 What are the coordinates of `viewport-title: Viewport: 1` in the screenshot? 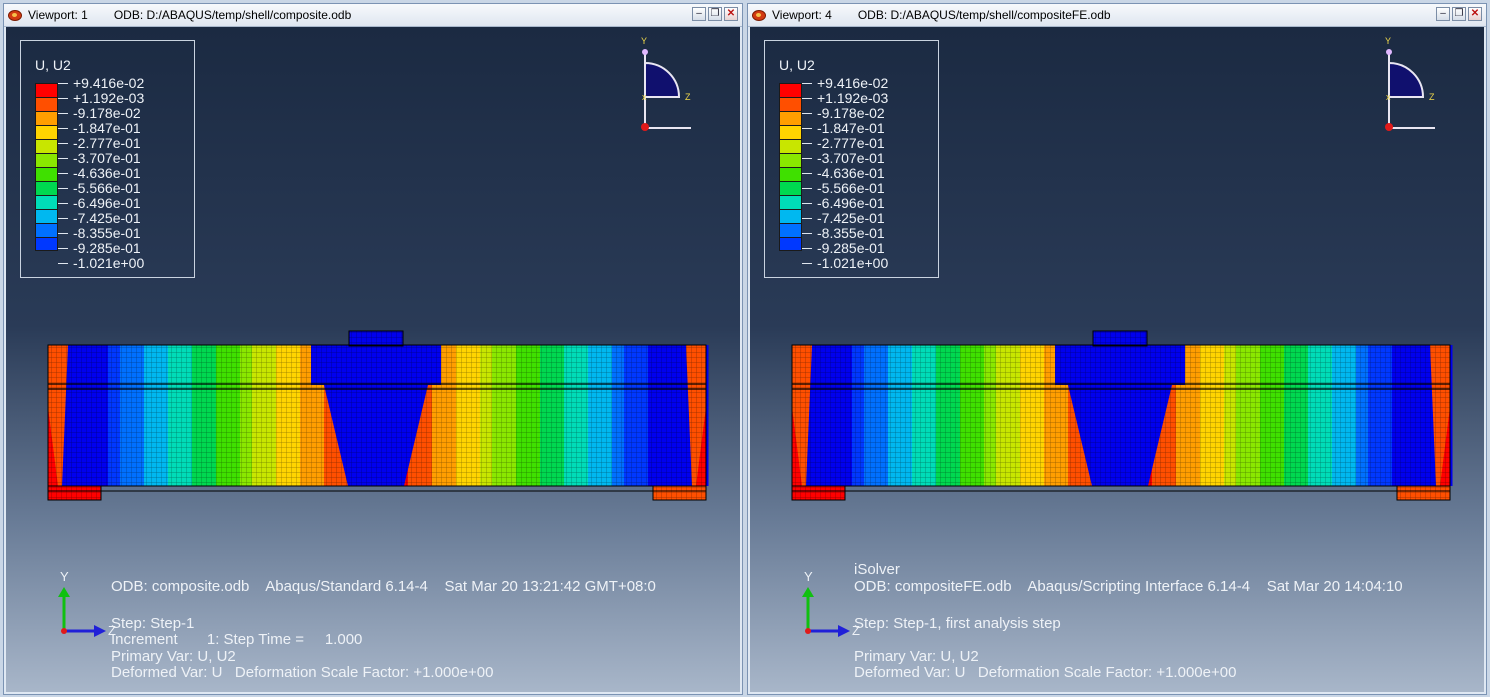 It's located at (58, 15).